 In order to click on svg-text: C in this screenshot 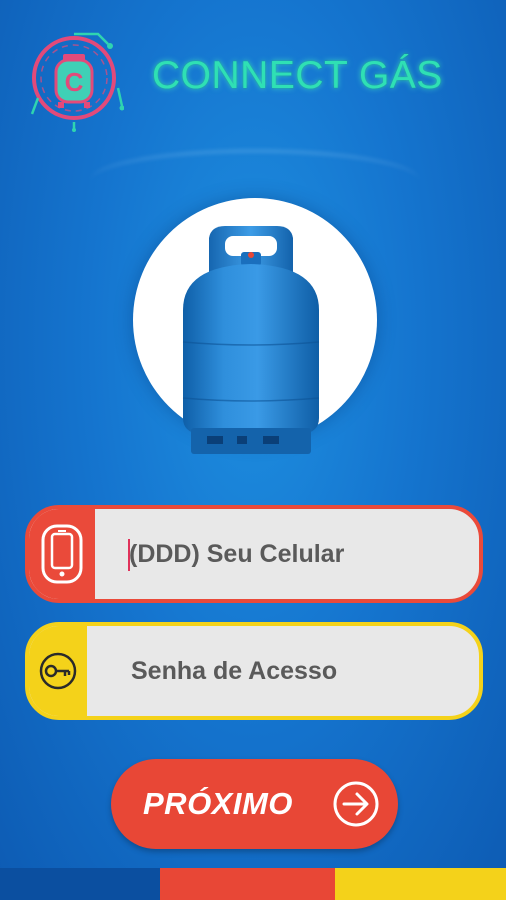, I will do `click(74, 82)`.